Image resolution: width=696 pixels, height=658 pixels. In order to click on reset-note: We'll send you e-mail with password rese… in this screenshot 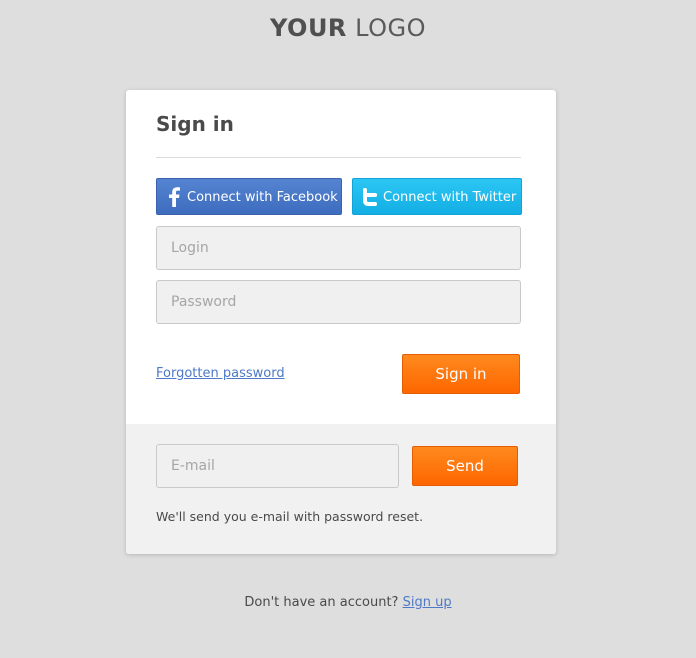, I will do `click(290, 516)`.